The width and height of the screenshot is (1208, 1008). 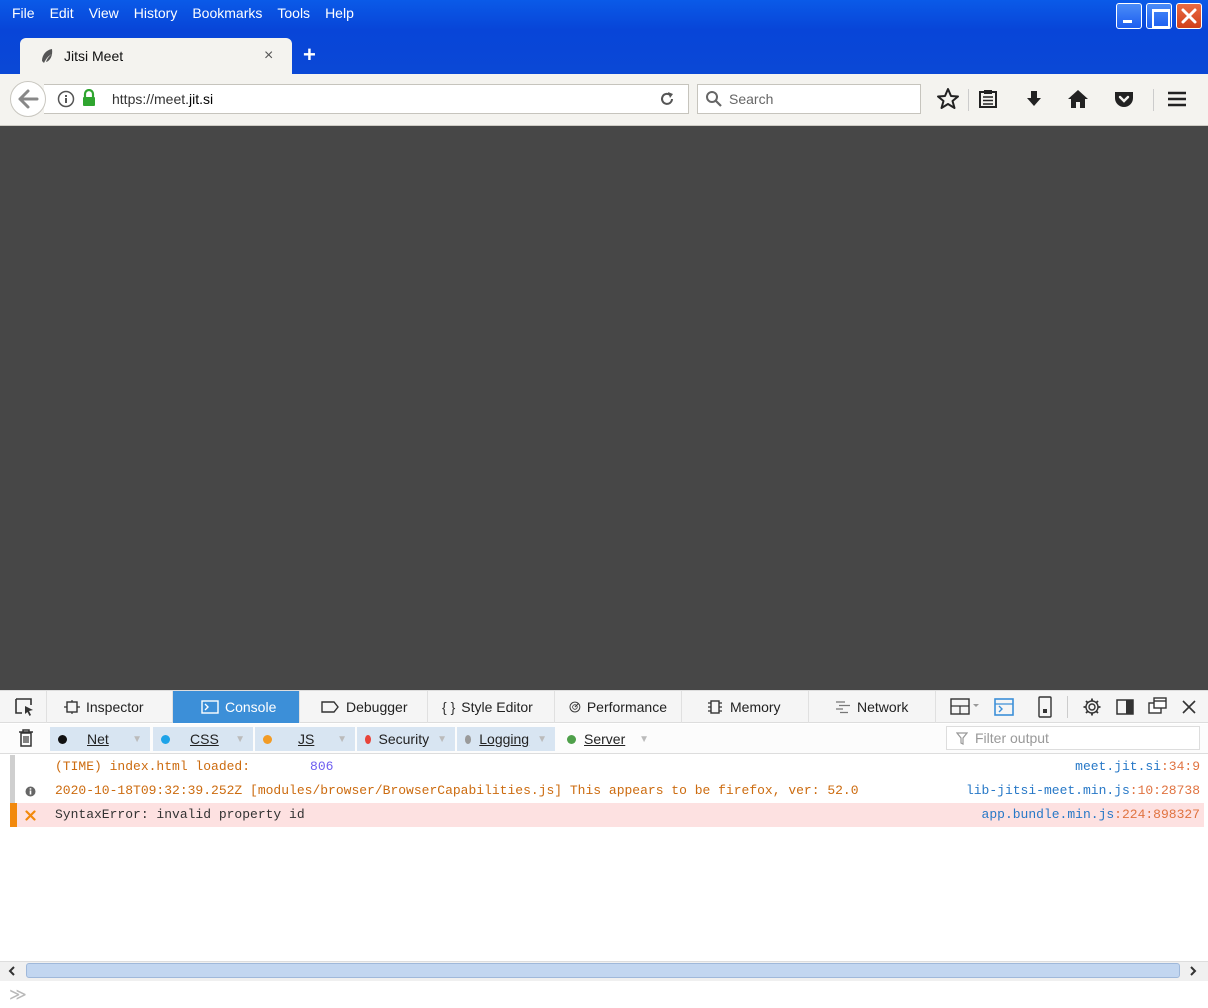 I want to click on scroll-right-icon, so click(x=1193, y=971).